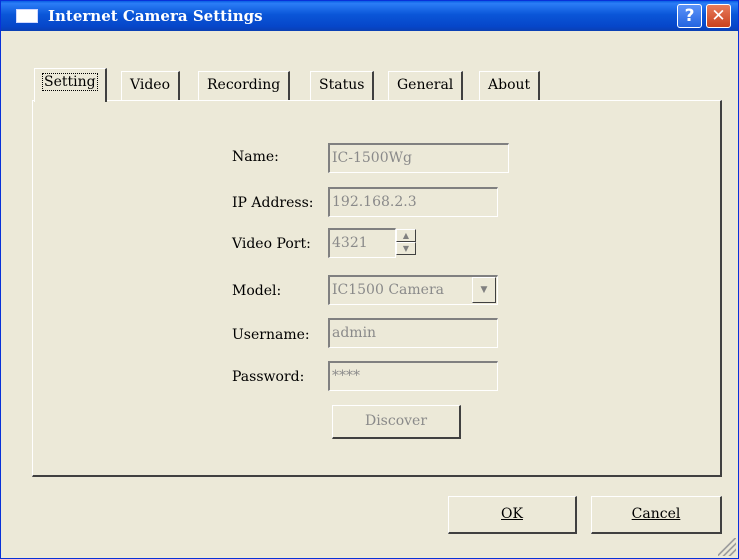 The height and width of the screenshot is (559, 739). What do you see at coordinates (257, 291) in the screenshot?
I see `model-label: Model:` at bounding box center [257, 291].